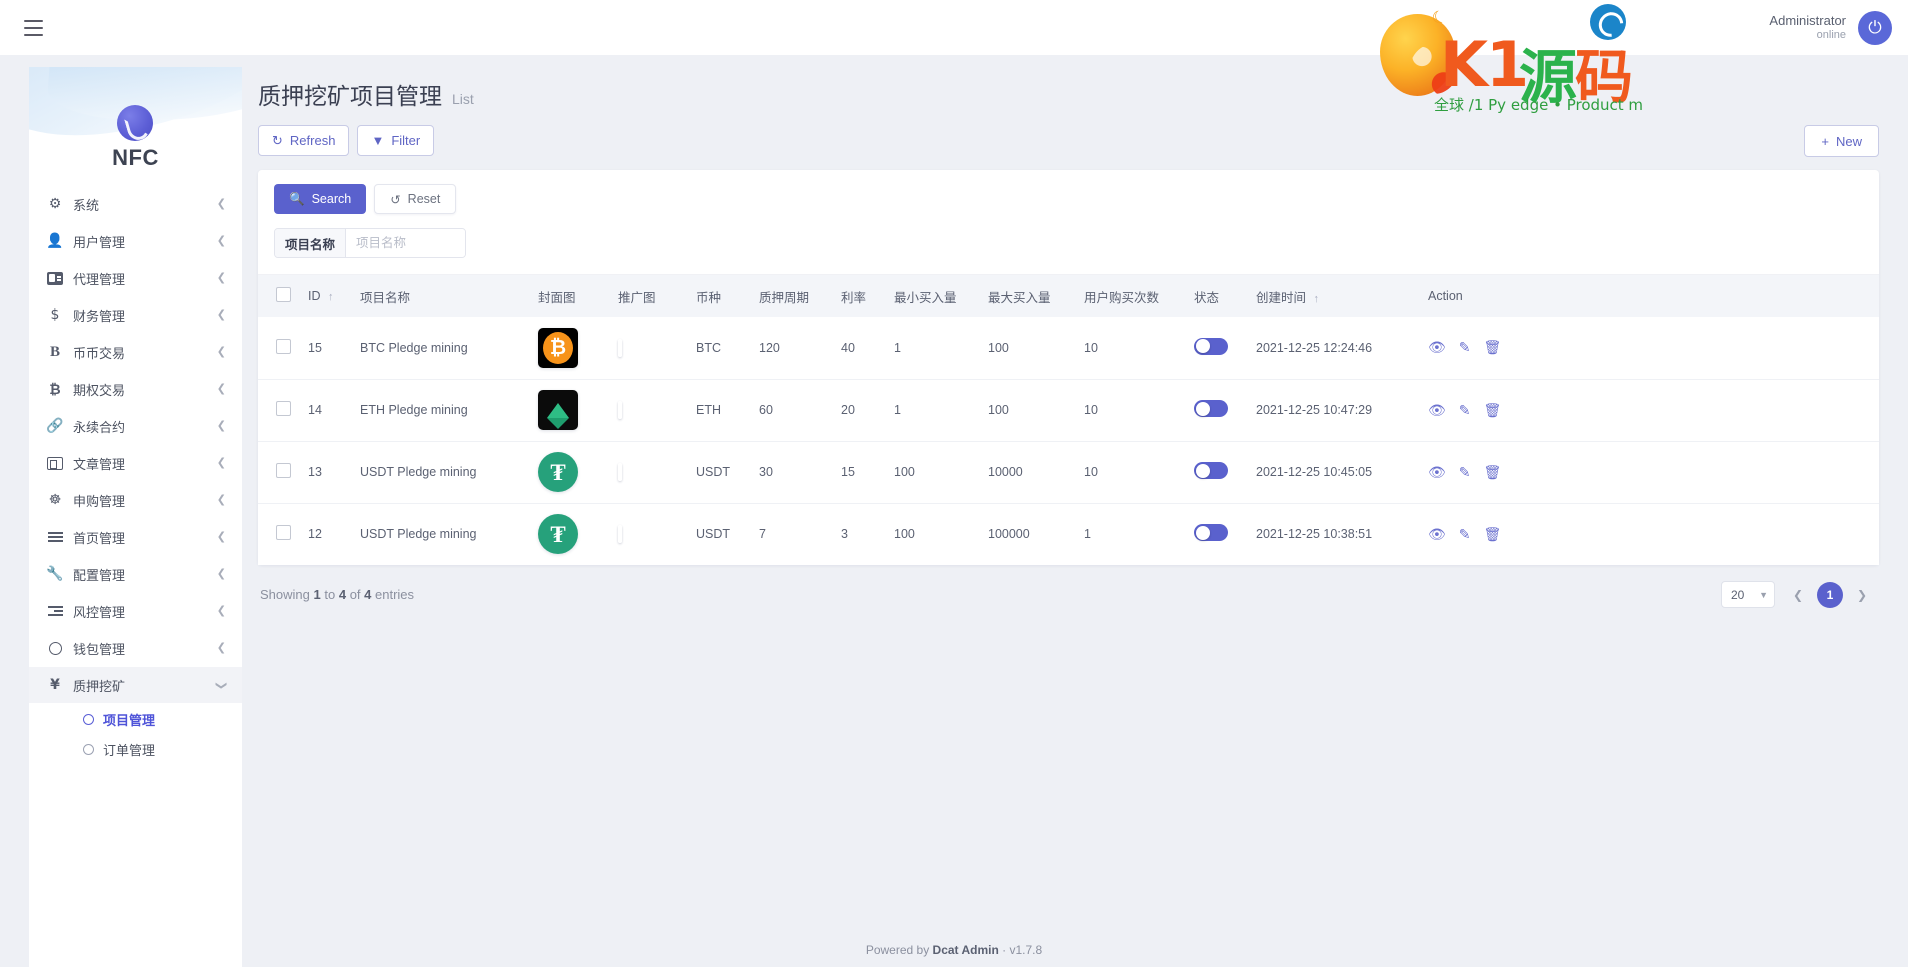 The width and height of the screenshot is (1908, 967). What do you see at coordinates (99, 538) in the screenshot?
I see `sidebar-item-label: 首页管理` at bounding box center [99, 538].